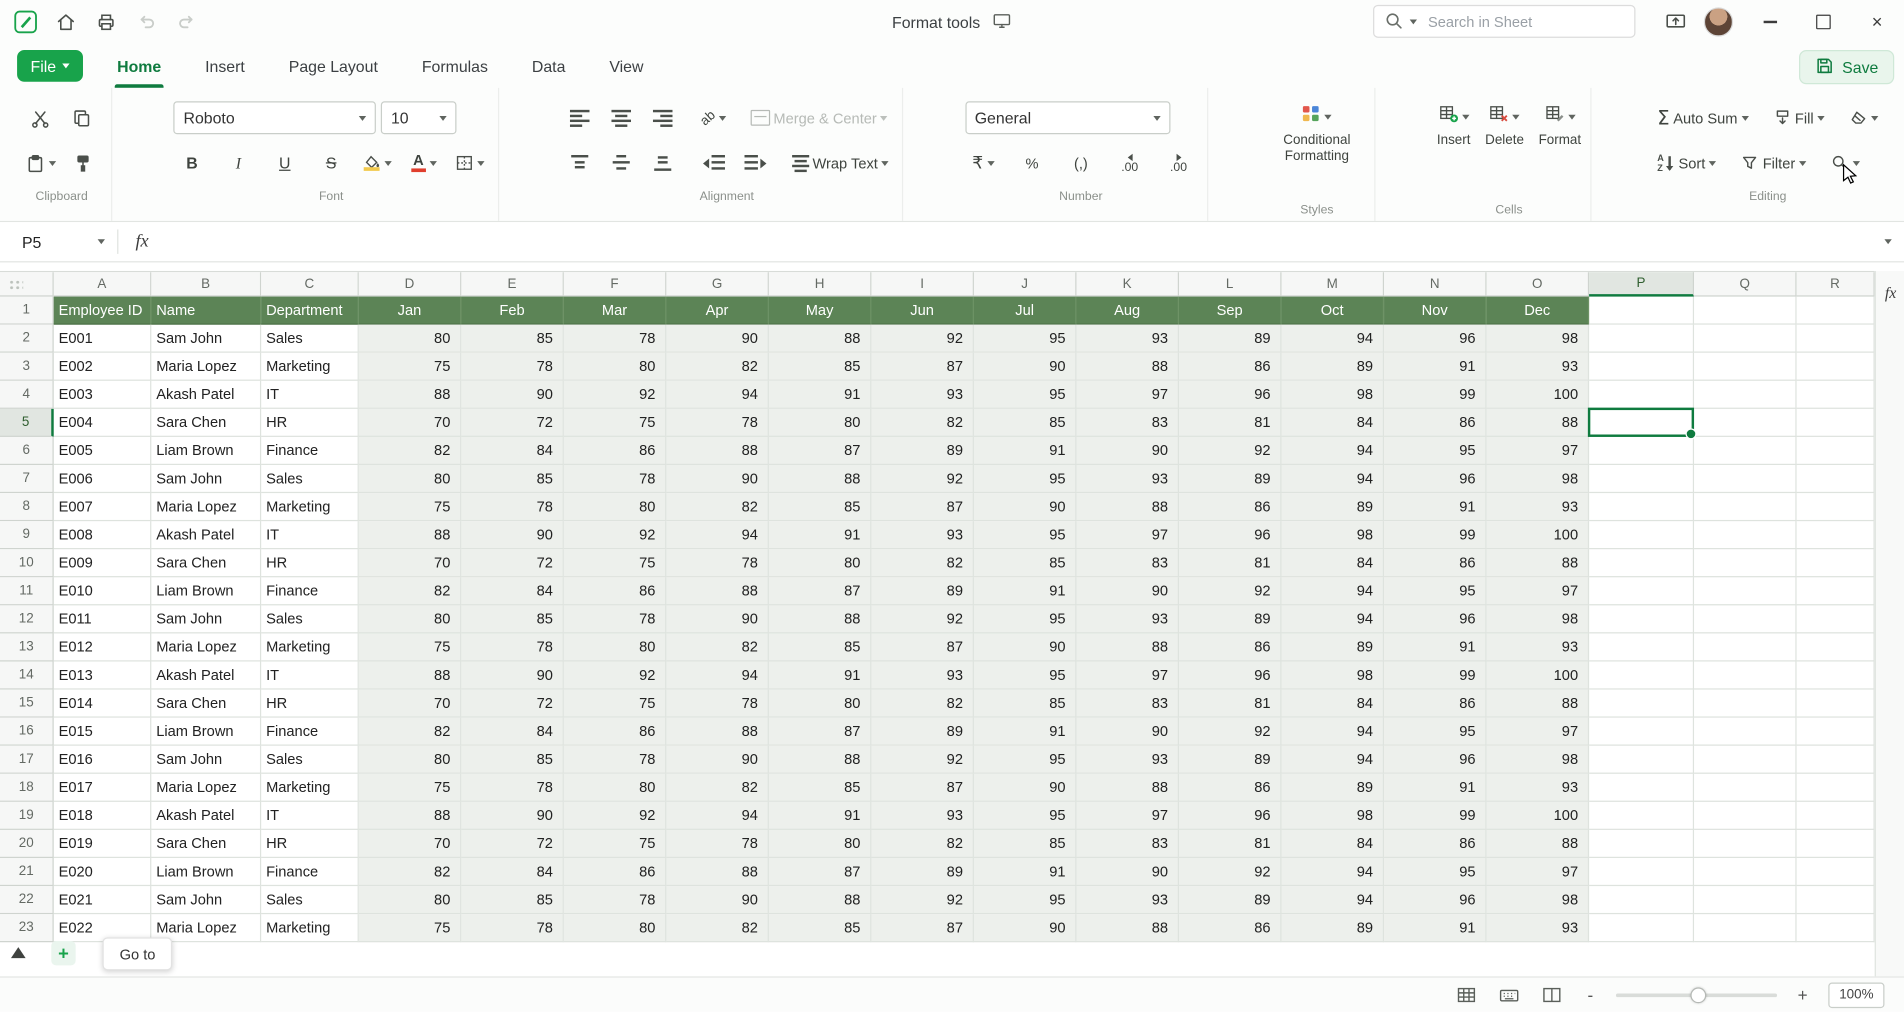 The image size is (1904, 1012). What do you see at coordinates (206, 284) in the screenshot?
I see `column-header: B` at bounding box center [206, 284].